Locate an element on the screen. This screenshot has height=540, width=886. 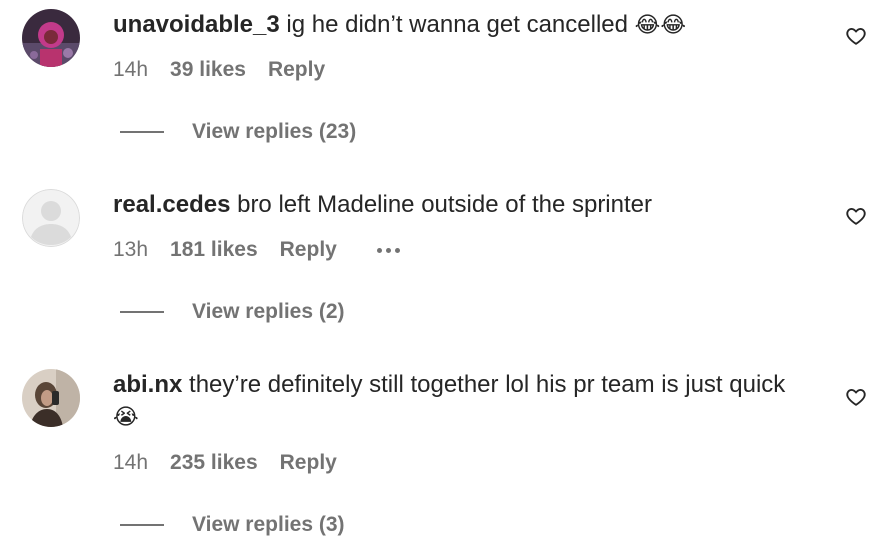
username: abi.nx is located at coordinates (147, 384).